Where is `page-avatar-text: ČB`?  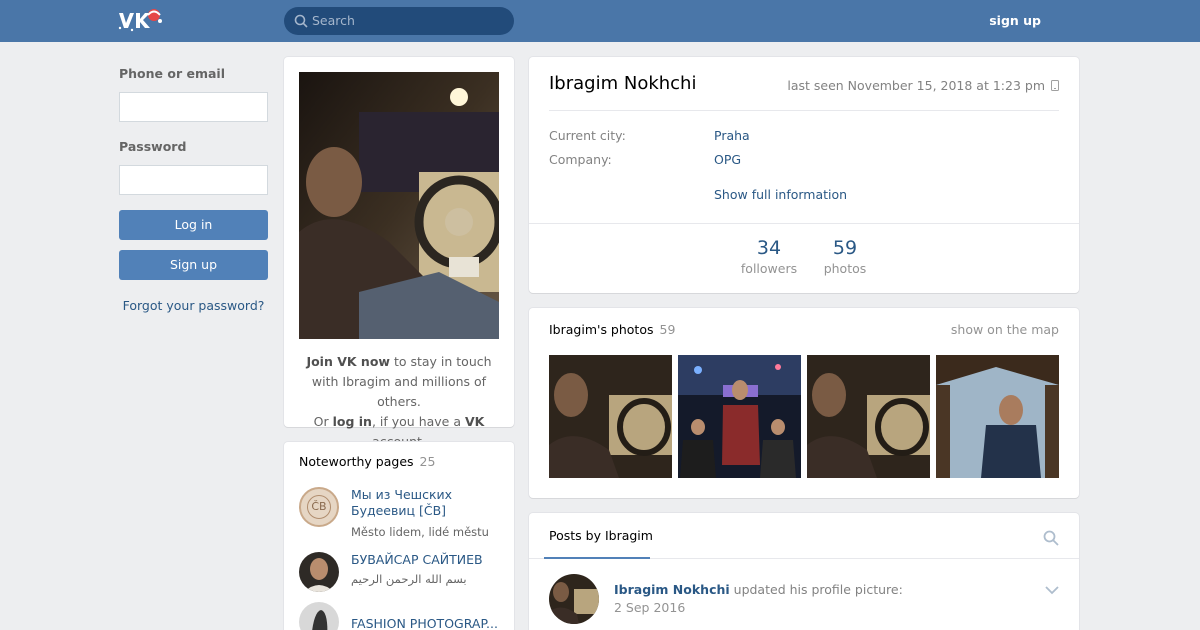
page-avatar-text: ČB is located at coordinates (319, 507).